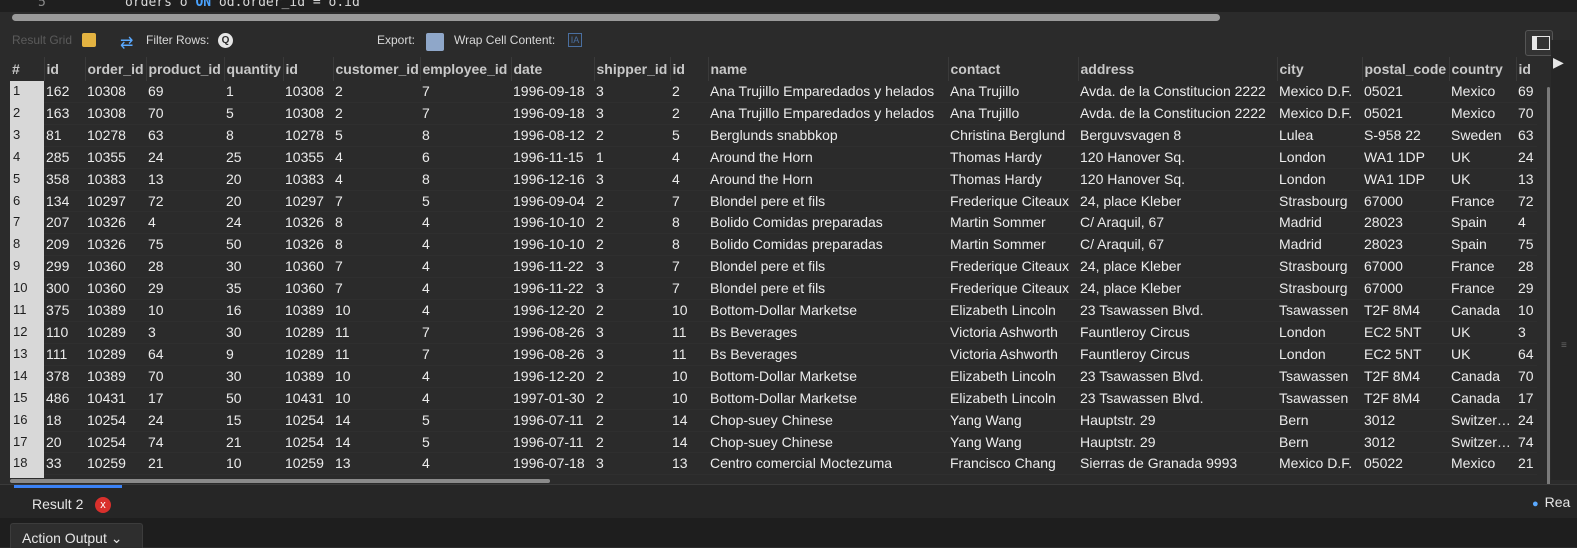 This screenshot has height=548, width=1577. I want to click on table-cell: 8, so click(465, 179).